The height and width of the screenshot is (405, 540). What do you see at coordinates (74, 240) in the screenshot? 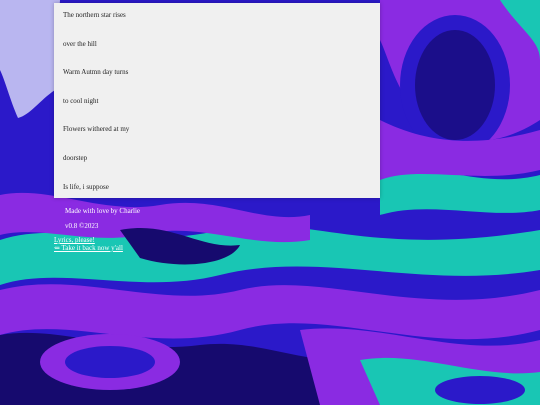
I see `lyrics-link: Lyrics, please!` at bounding box center [74, 240].